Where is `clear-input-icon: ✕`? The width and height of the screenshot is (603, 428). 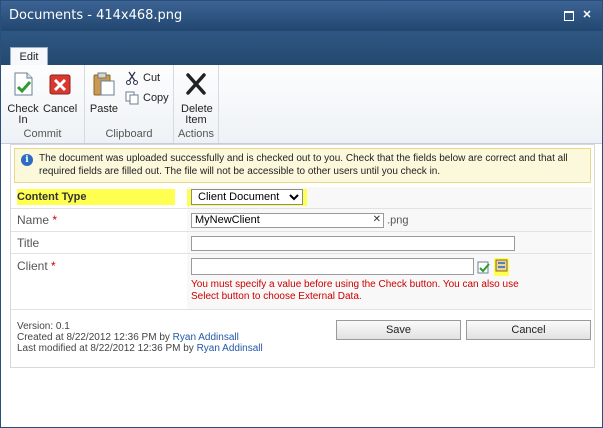 clear-input-icon: ✕ is located at coordinates (377, 219).